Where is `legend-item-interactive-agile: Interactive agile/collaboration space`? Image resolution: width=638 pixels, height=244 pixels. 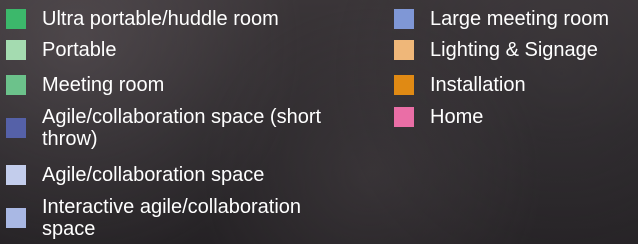
legend-item-interactive-agile: Interactive agile/collaboration space is located at coordinates (174, 218).